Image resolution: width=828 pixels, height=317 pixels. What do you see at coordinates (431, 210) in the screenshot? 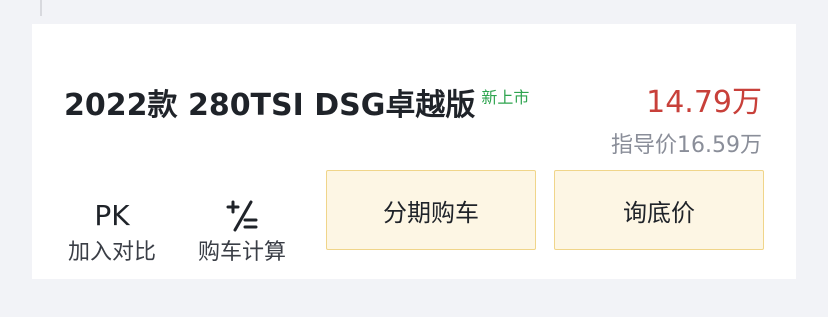
I see `installment-purchase-button: 分期购车` at bounding box center [431, 210].